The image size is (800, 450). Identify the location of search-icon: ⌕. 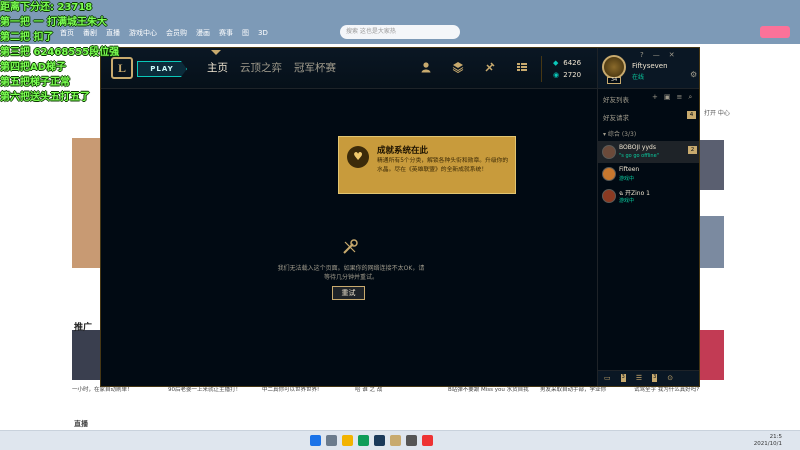
(690, 97).